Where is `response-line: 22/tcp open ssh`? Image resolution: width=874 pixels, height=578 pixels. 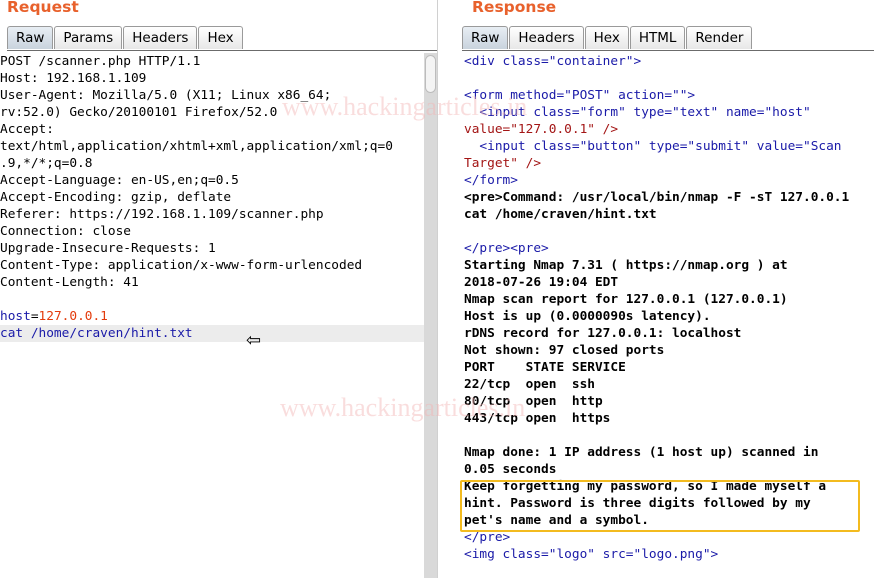 response-line: 22/tcp open ssh is located at coordinates (529, 384).